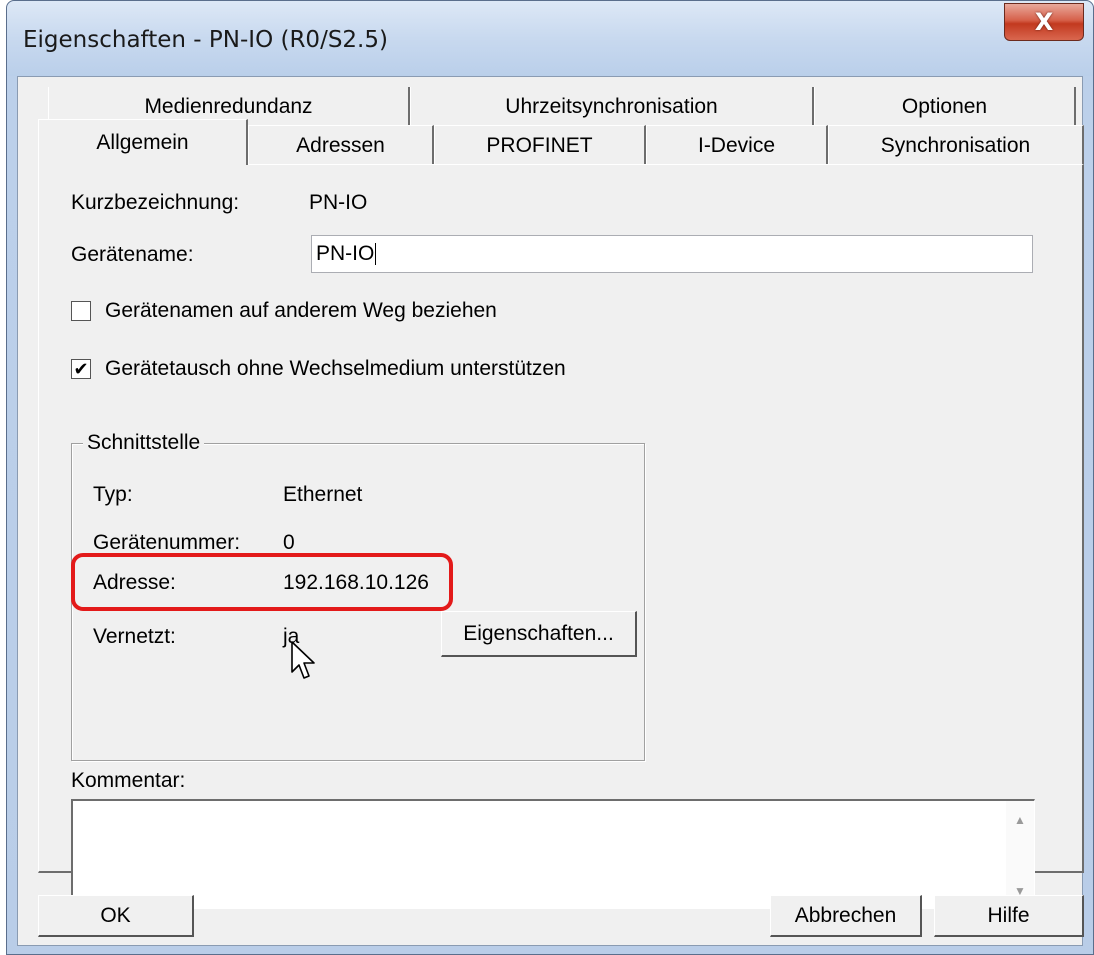 The width and height of the screenshot is (1094, 955). I want to click on comment-scrollbar: ▲ ▼, so click(1020, 854).